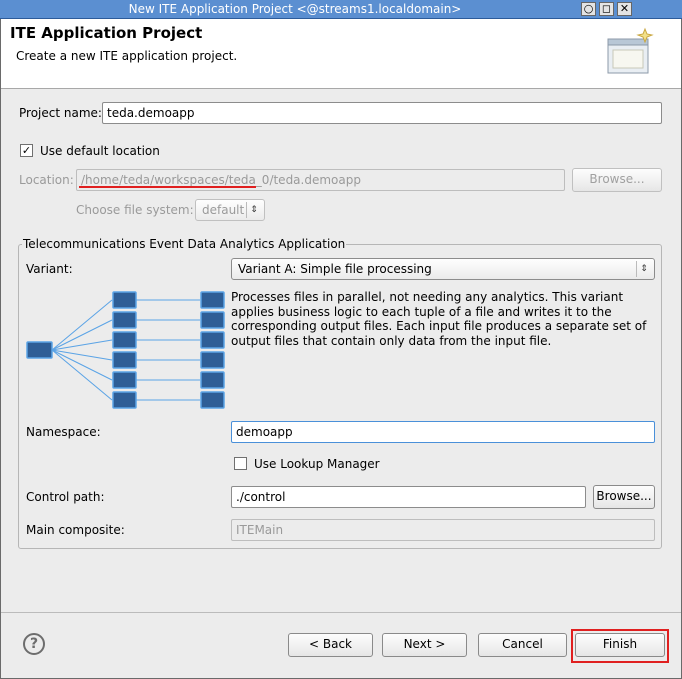 The height and width of the screenshot is (679, 682). I want to click on wizard-banner-icon, so click(630, 50).